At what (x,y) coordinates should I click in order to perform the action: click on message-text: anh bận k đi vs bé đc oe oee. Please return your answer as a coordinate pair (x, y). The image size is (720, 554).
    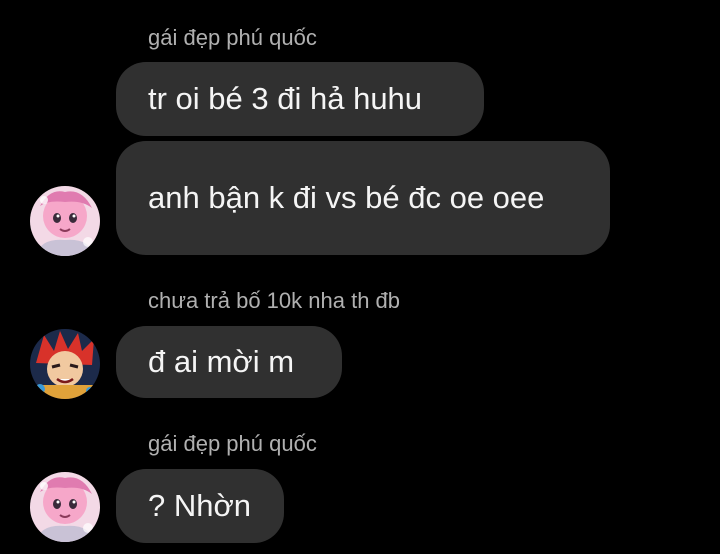
    Looking at the image, I should click on (346, 197).